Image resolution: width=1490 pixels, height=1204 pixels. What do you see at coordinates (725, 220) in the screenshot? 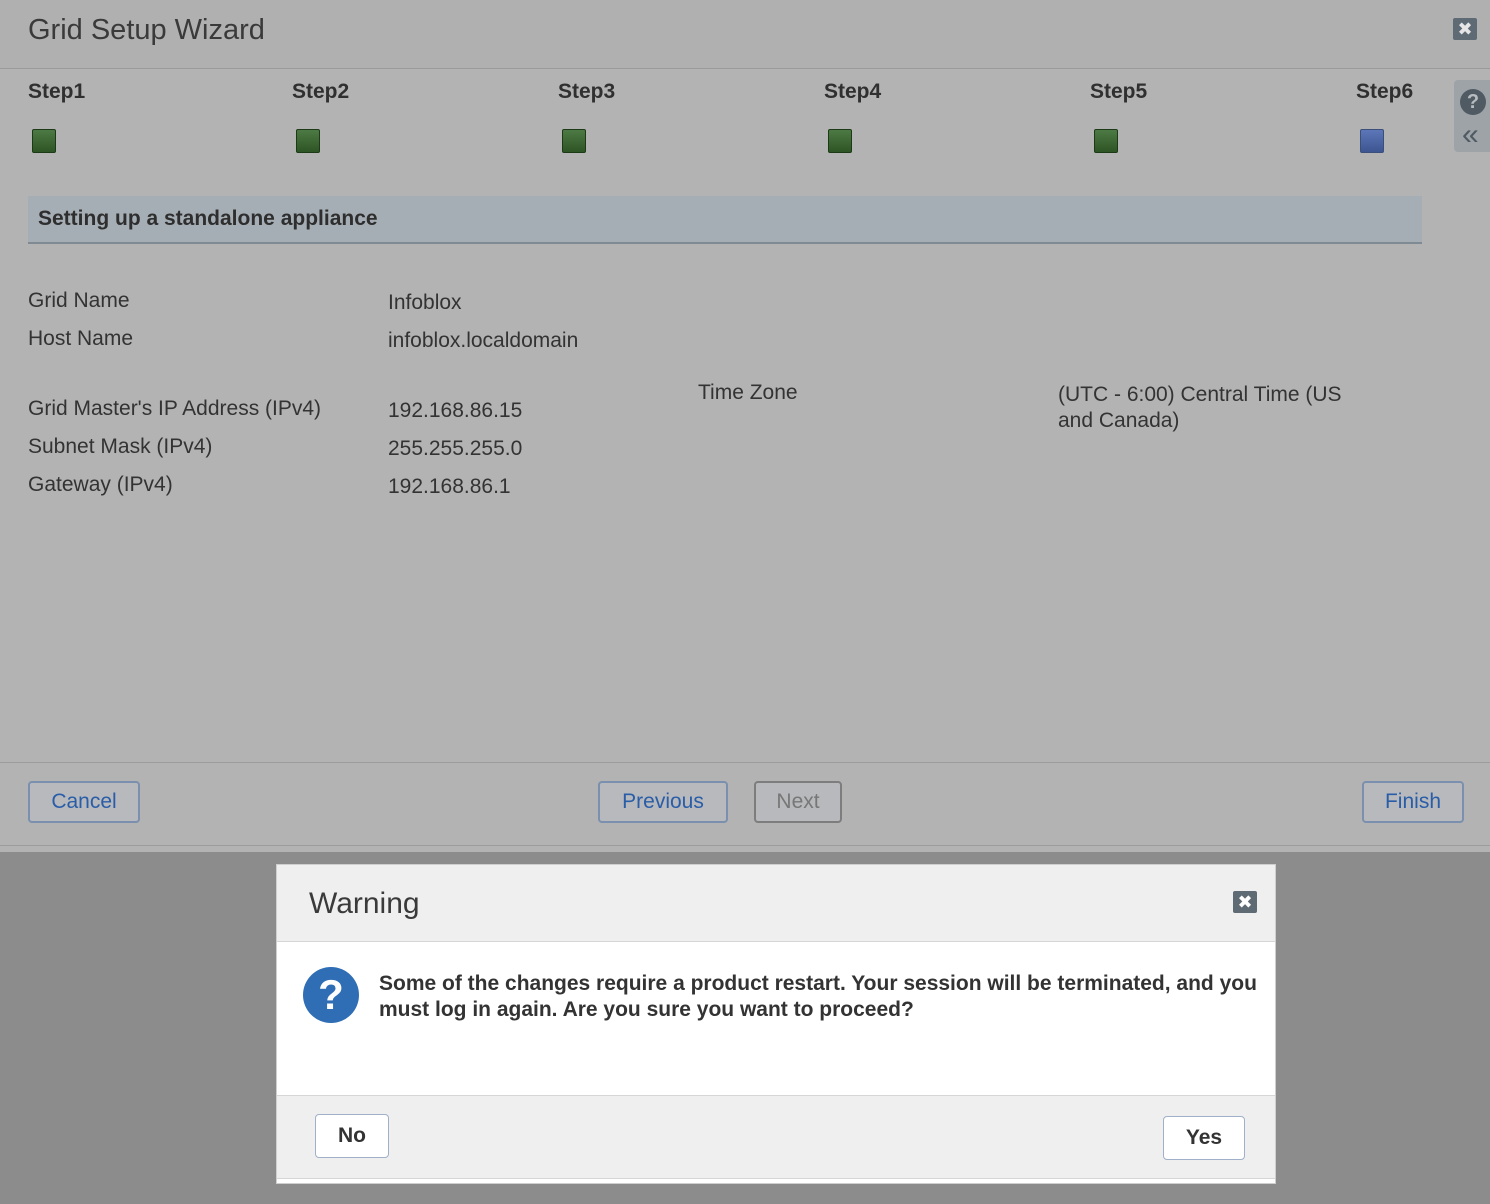
I see `section-header: Setting up a standalone appliance` at bounding box center [725, 220].